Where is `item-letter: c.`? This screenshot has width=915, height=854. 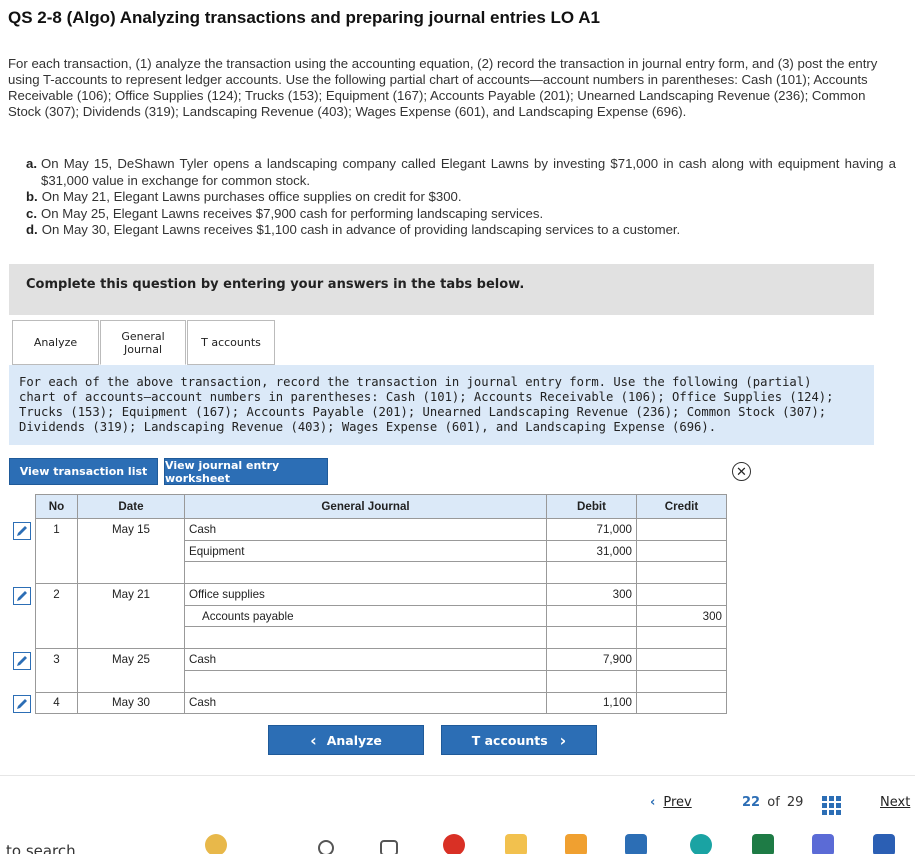
item-letter: c. is located at coordinates (31, 213).